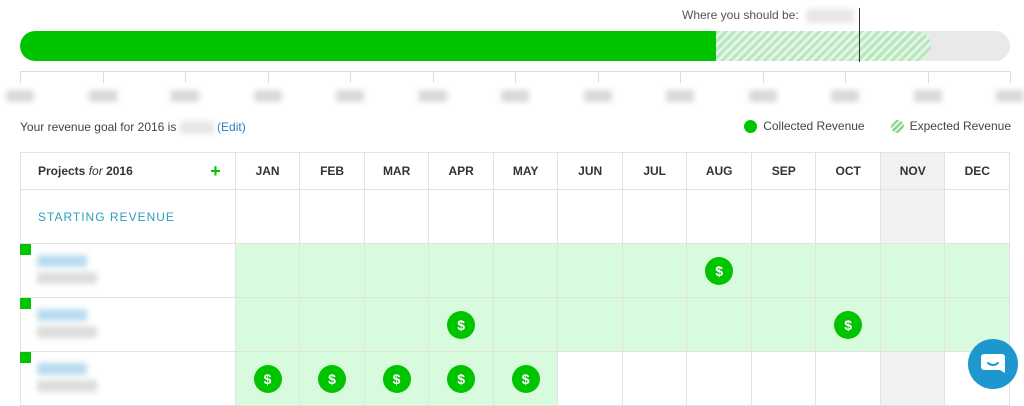 Image resolution: width=1024 pixels, height=406 pixels. What do you see at coordinates (913, 171) in the screenshot?
I see `month-header-nov: NOV` at bounding box center [913, 171].